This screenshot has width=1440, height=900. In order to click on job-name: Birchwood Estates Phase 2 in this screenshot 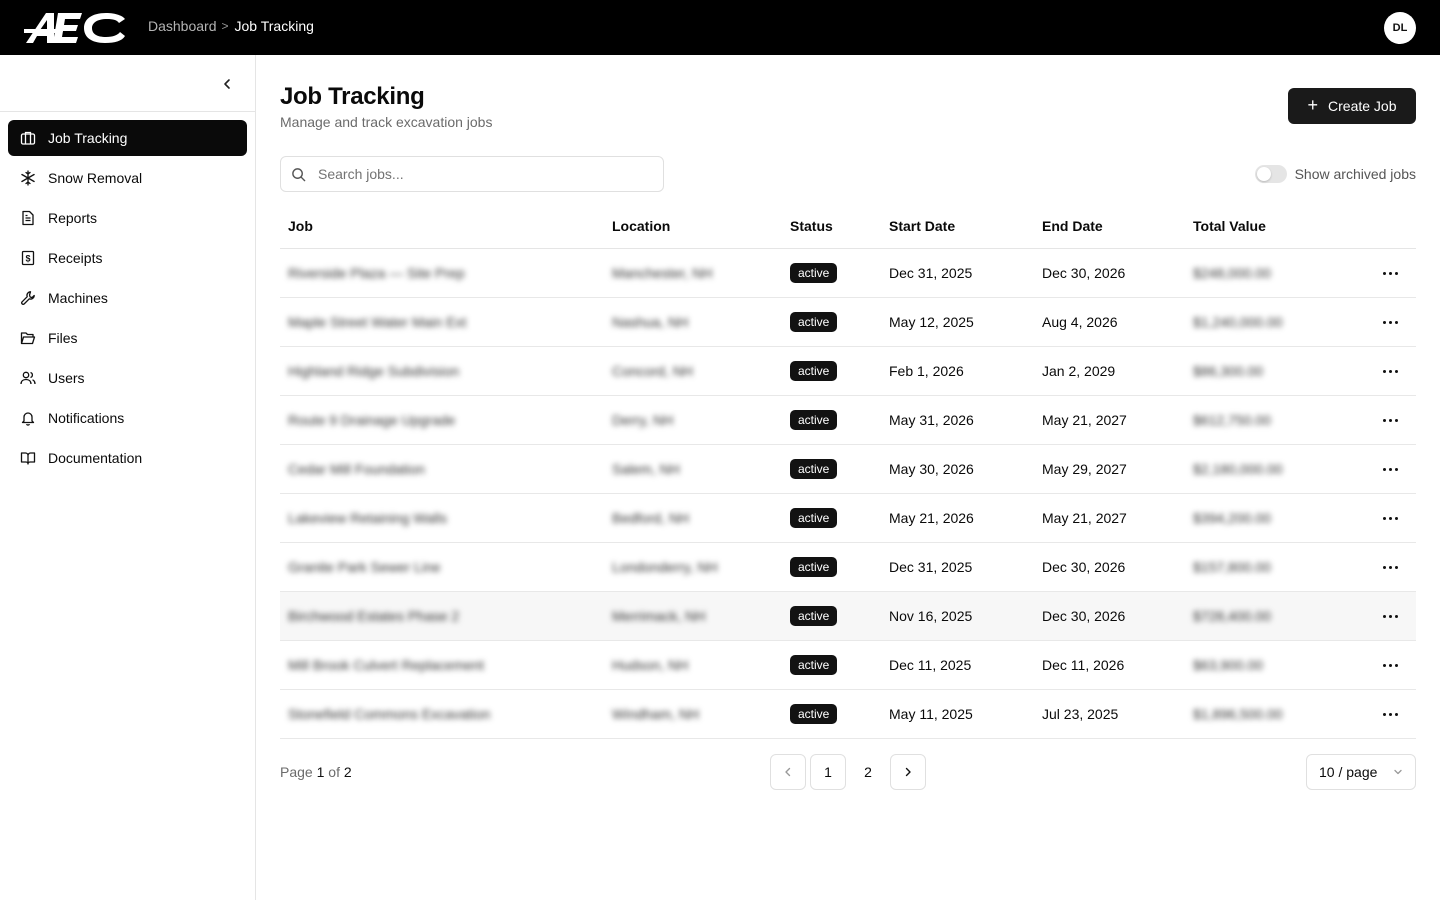, I will do `click(442, 616)`.